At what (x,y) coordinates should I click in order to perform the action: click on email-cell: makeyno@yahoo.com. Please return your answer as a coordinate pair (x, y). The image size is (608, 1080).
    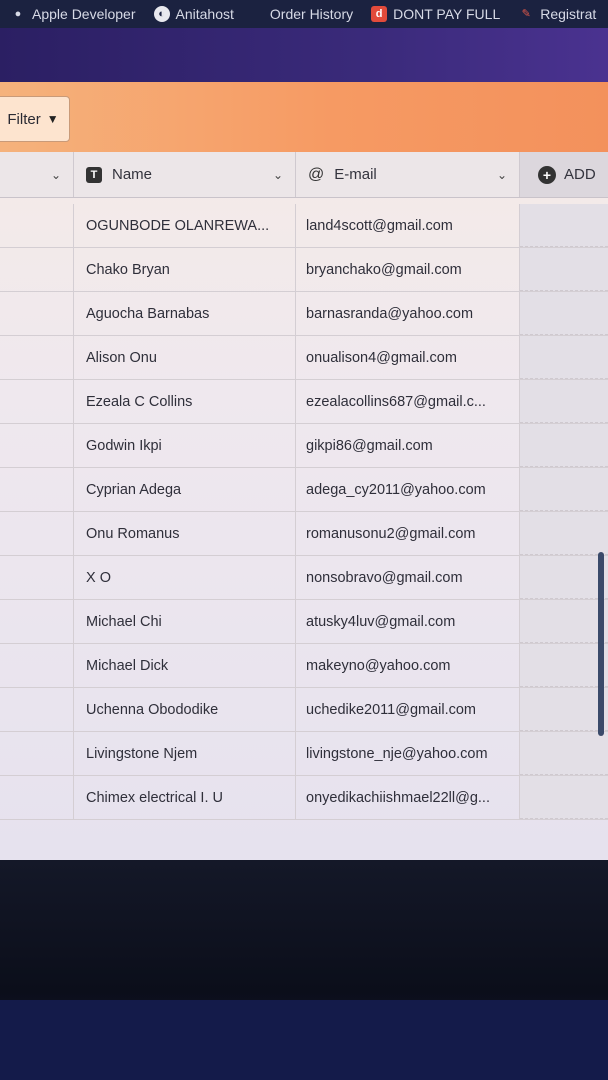
    Looking at the image, I should click on (408, 665).